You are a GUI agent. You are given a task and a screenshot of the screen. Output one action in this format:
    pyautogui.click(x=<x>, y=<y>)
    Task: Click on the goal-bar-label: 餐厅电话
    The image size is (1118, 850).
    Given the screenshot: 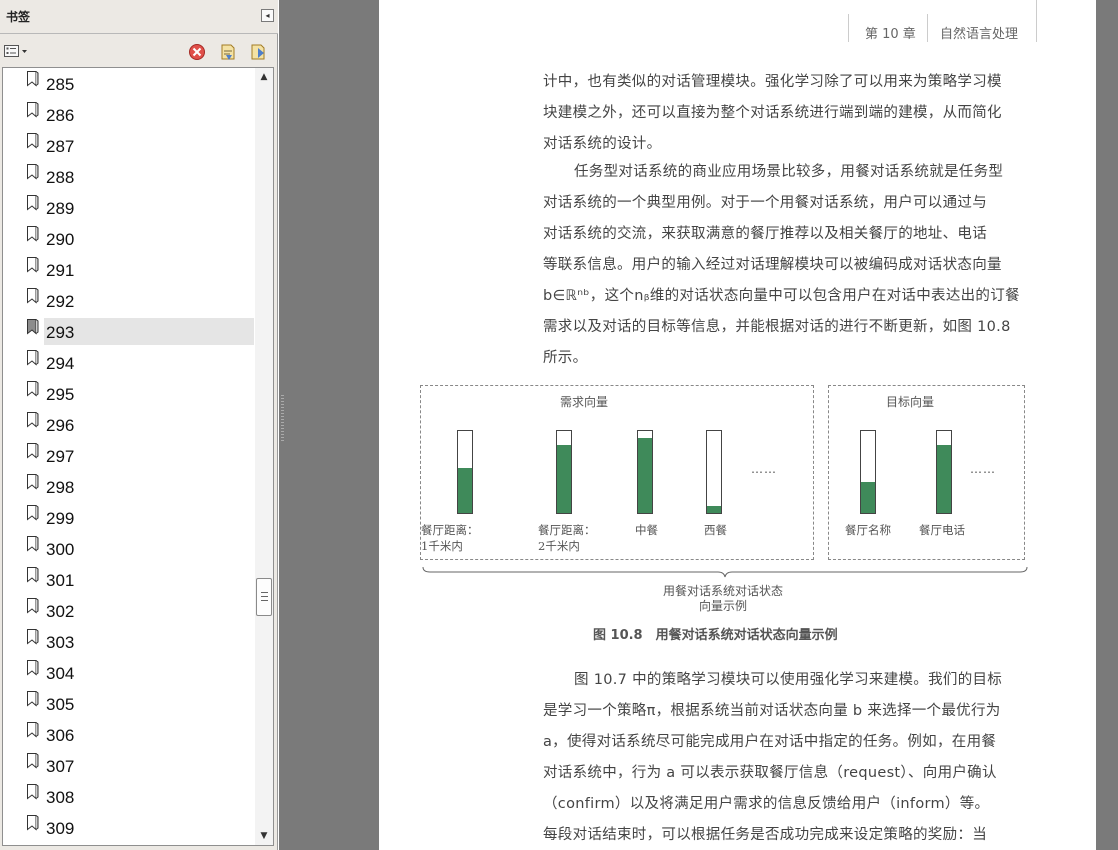 What is the action you would take?
    pyautogui.click(x=942, y=530)
    